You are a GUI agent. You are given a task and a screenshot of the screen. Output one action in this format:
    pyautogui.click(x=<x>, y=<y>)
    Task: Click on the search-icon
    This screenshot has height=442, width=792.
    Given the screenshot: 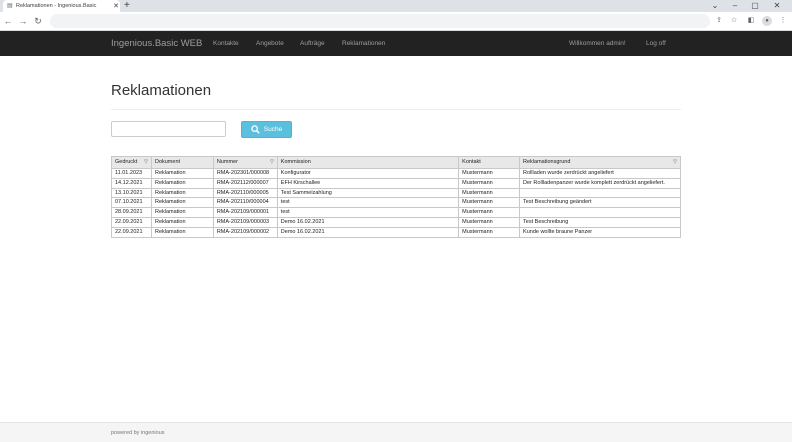 What is the action you would take?
    pyautogui.click(x=255, y=129)
    